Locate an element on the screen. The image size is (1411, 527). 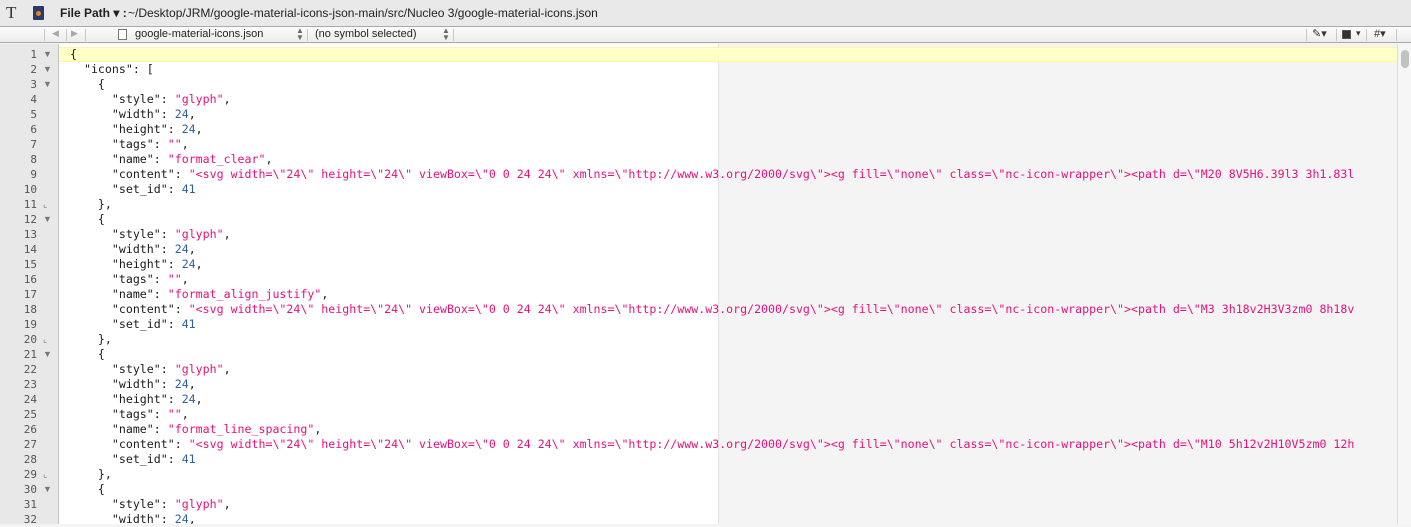
marker-icon: ✎▾ is located at coordinates (1319, 33).